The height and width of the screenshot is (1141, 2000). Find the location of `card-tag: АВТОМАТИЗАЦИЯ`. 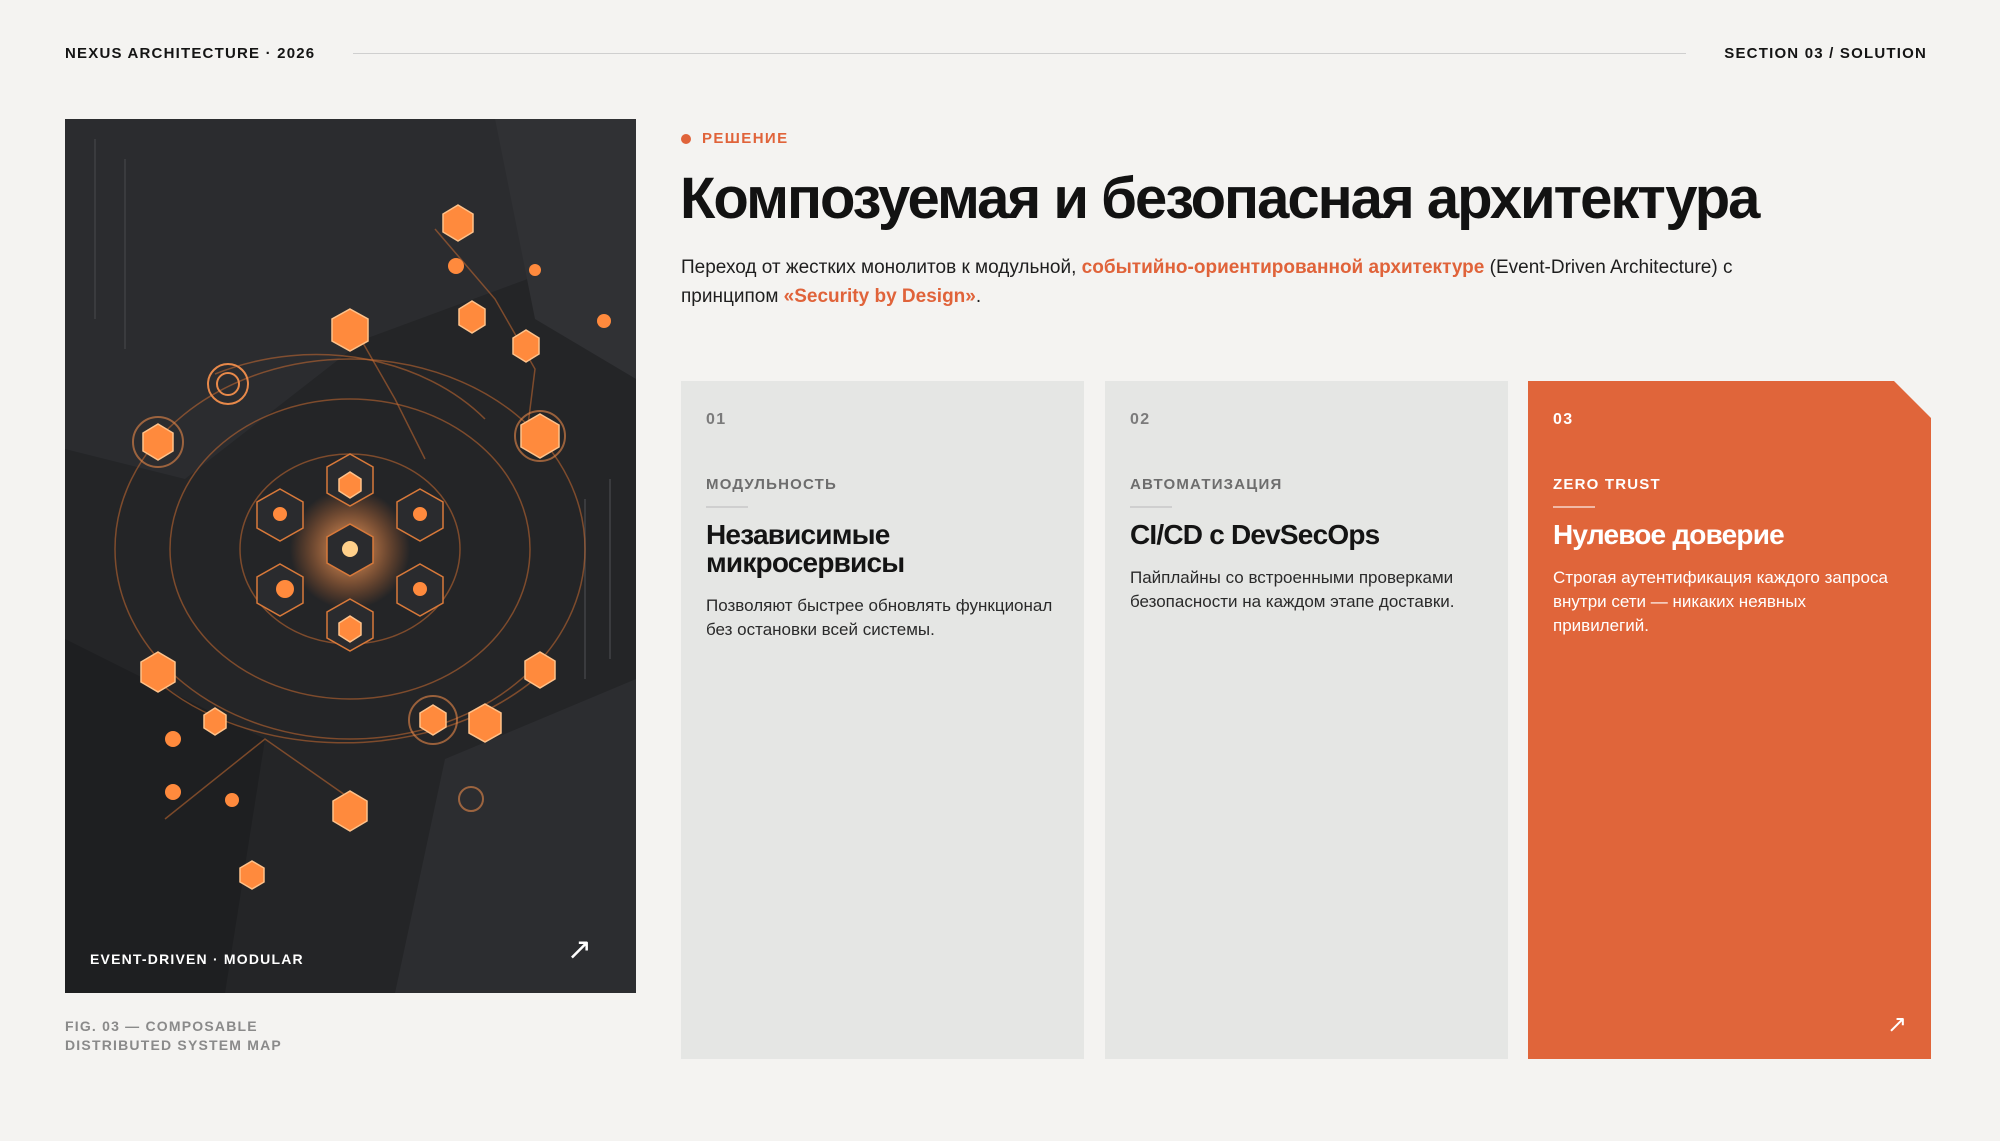

card-tag: АВТОМАТИЗАЦИЯ is located at coordinates (1206, 484).